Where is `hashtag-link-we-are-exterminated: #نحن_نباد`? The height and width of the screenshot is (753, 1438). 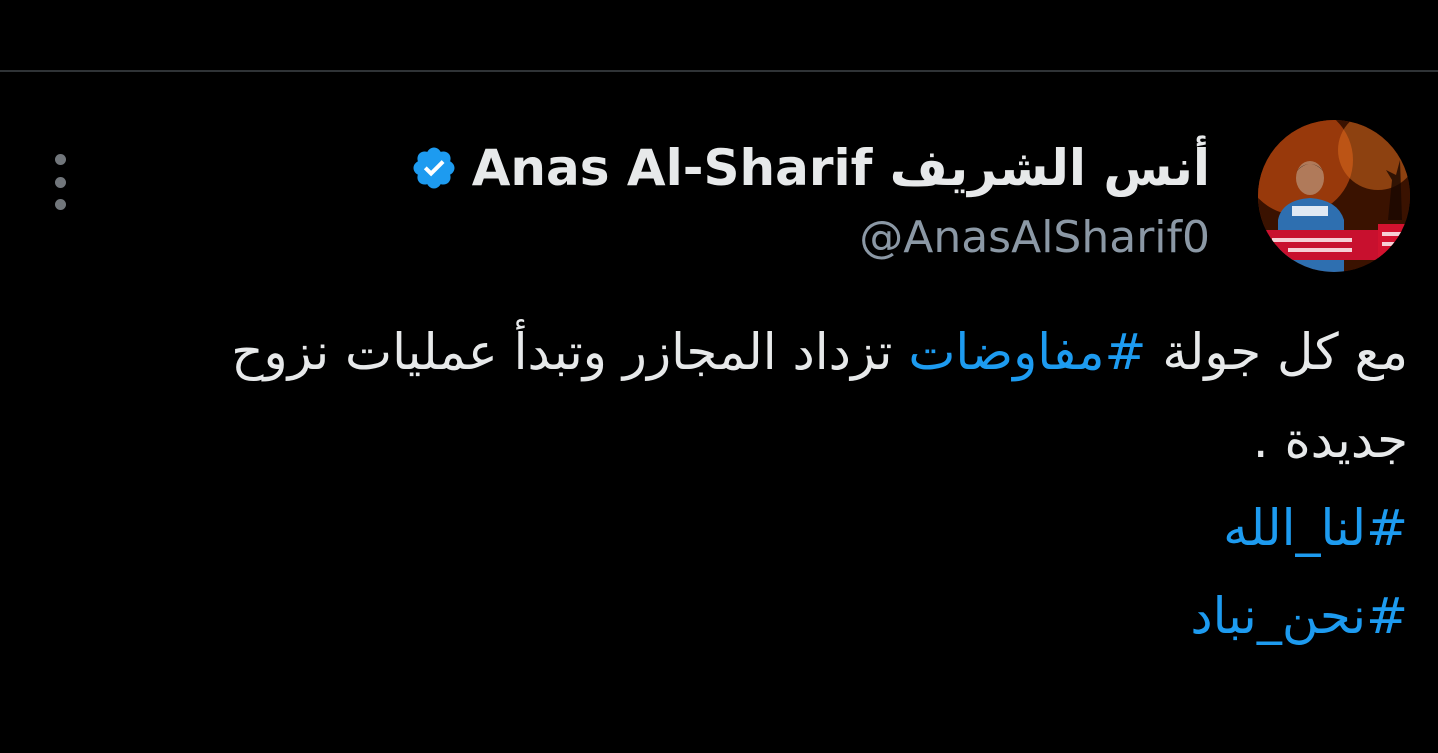
hashtag-link-we-are-exterminated: #نحن_نباد is located at coordinates (778, 616).